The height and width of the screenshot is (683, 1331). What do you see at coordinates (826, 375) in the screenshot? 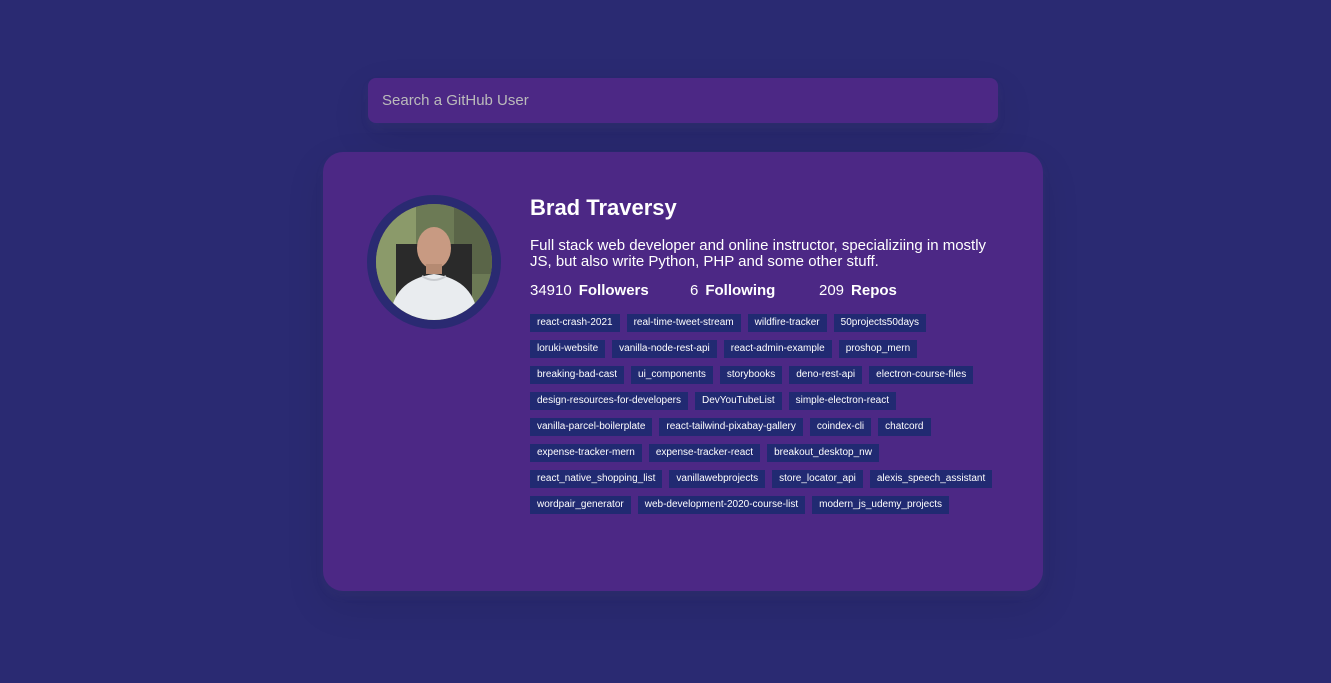
I see `repo-link: deno-rest-api` at bounding box center [826, 375].